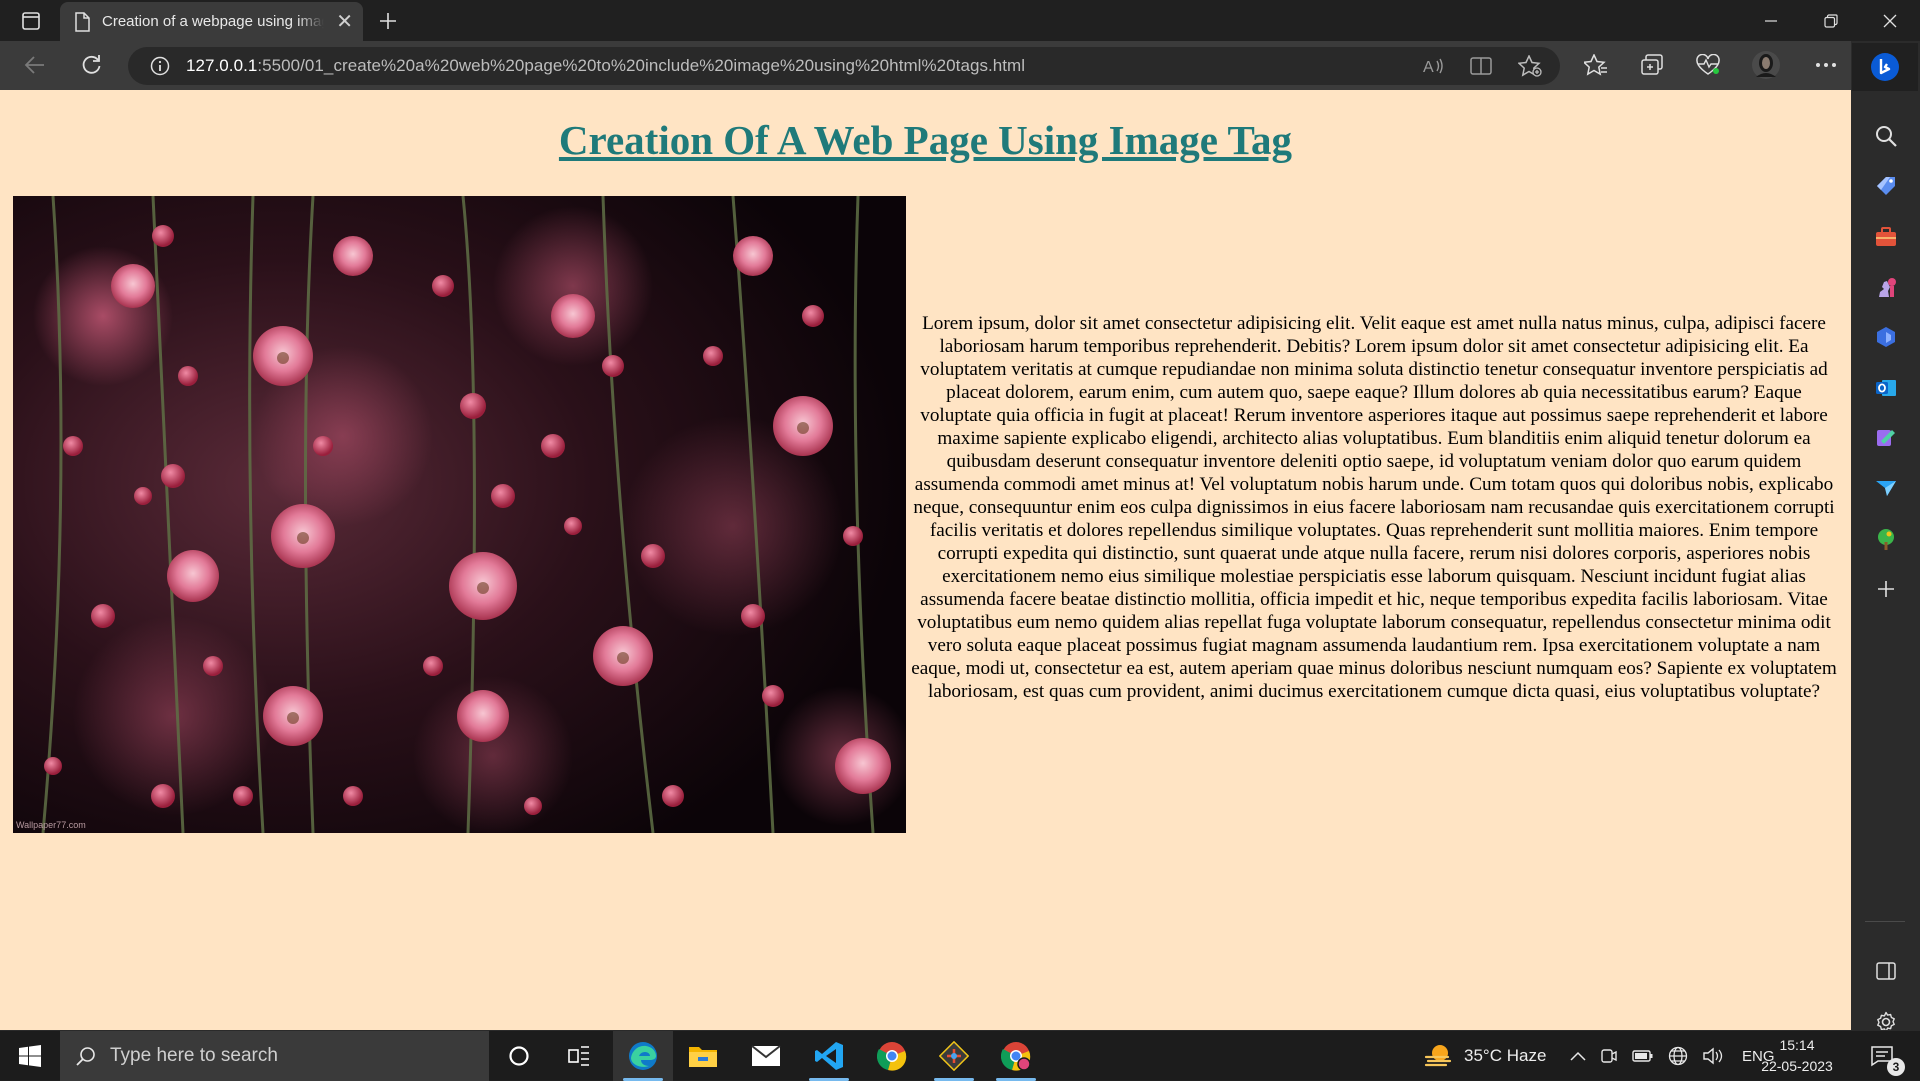 Image resolution: width=1920 pixels, height=1081 pixels. What do you see at coordinates (1896, 1067) in the screenshot?
I see `notification-badge: 3` at bounding box center [1896, 1067].